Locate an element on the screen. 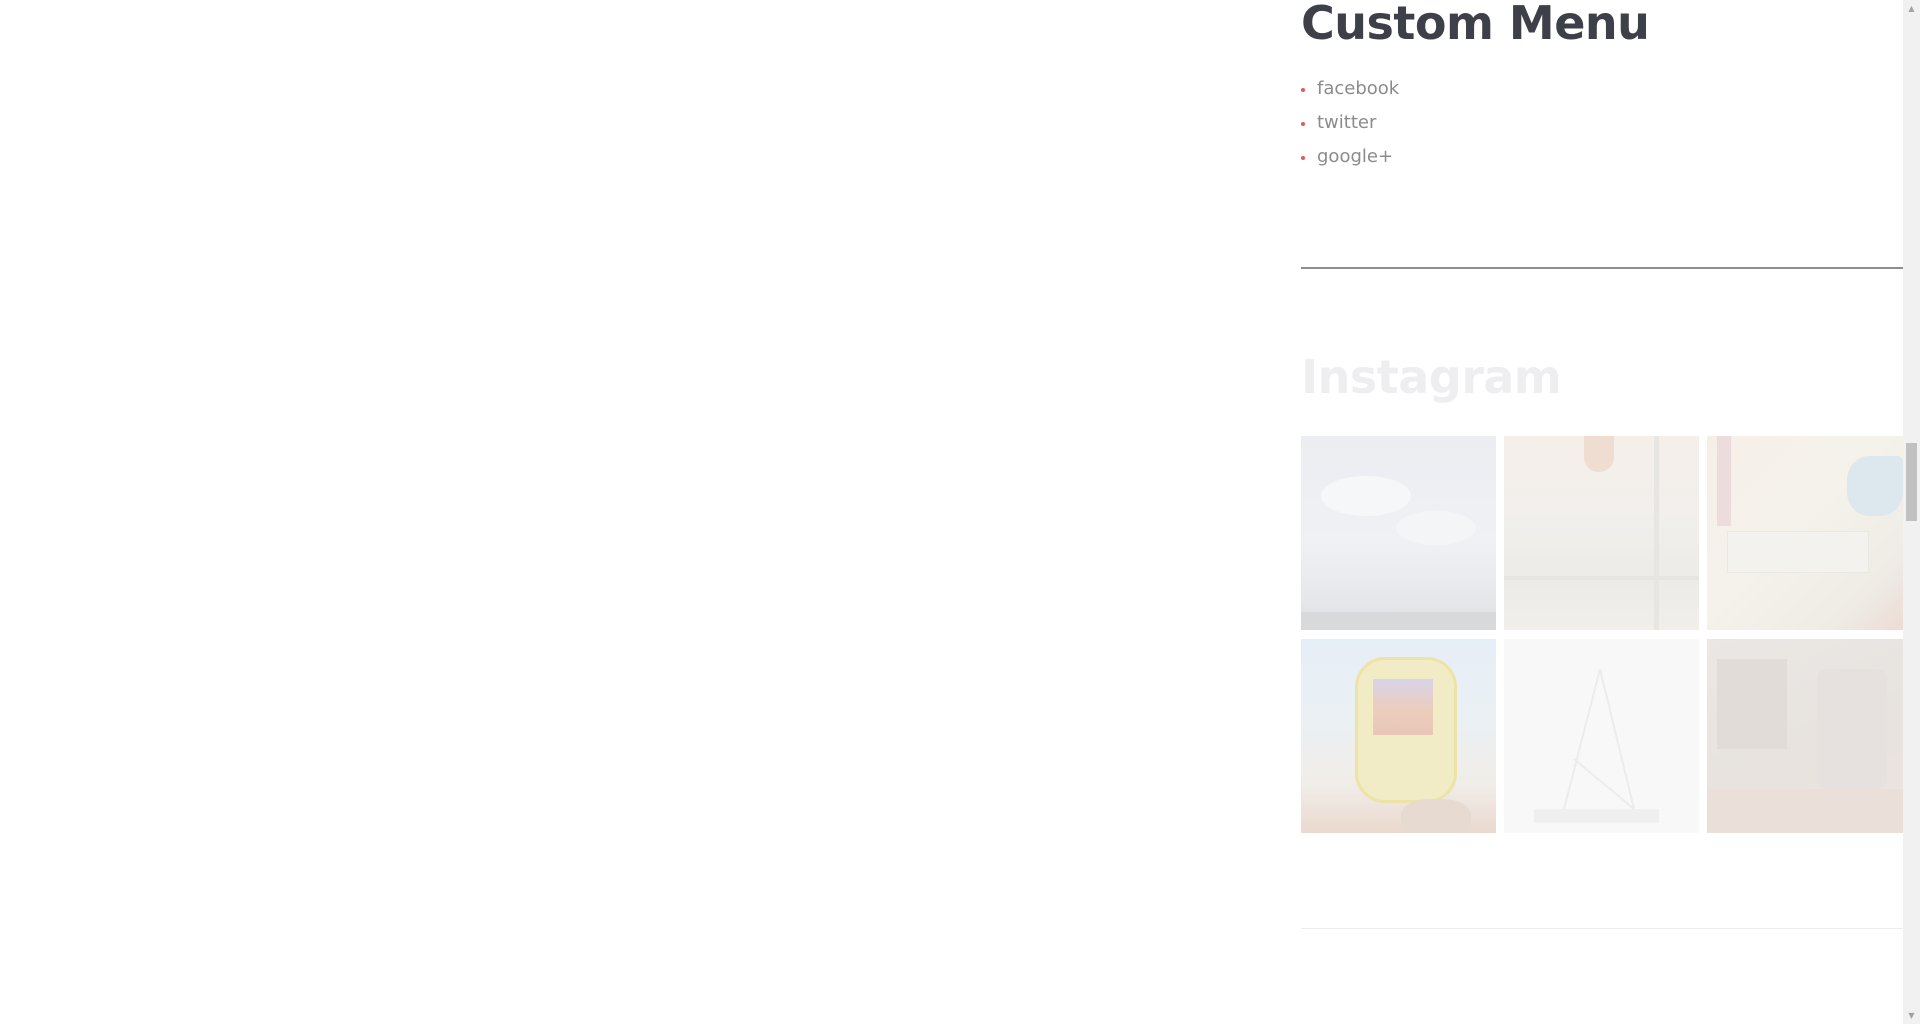 Image resolution: width=1920 pixels, height=1024 pixels. instagram-thumbnail-ceiling is located at coordinates (1601, 533).